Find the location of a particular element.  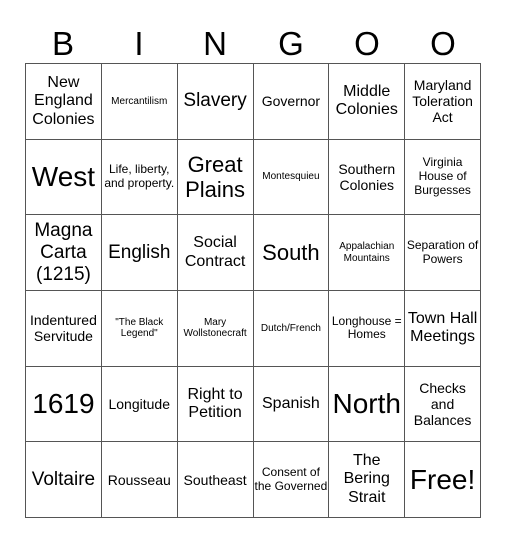

bingo-cell-text: New England Colonies is located at coordinates (63, 100).